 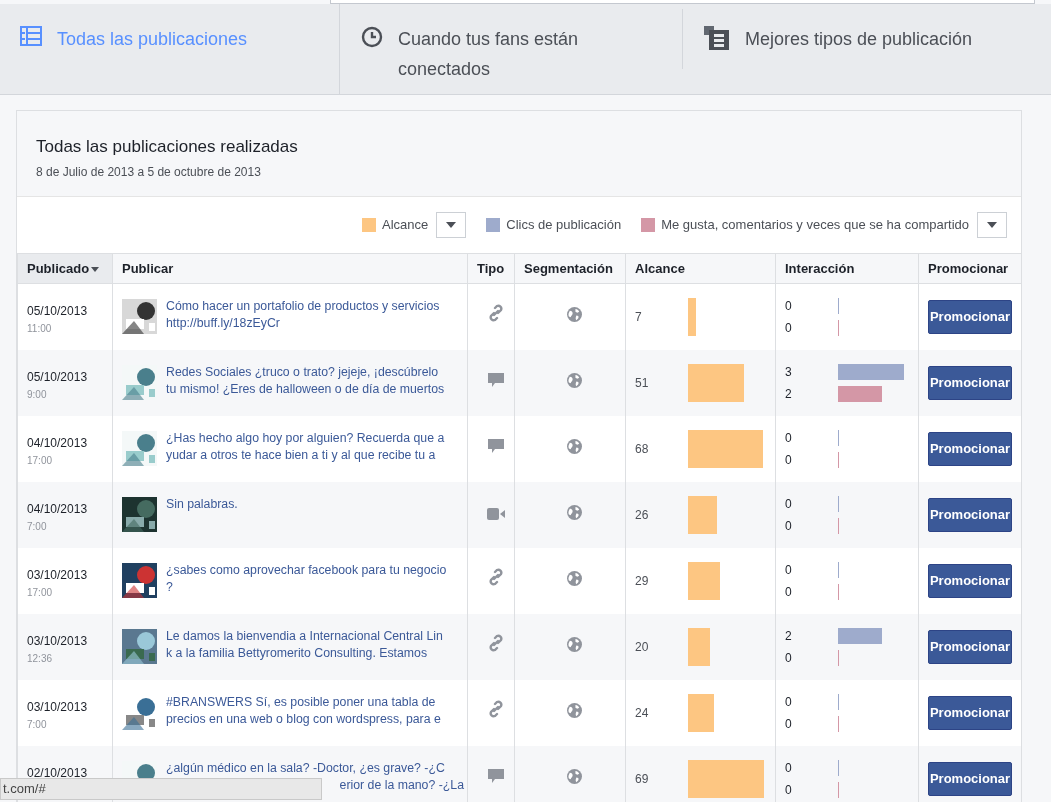 I want to click on reach-value: 51, so click(x=642, y=383).